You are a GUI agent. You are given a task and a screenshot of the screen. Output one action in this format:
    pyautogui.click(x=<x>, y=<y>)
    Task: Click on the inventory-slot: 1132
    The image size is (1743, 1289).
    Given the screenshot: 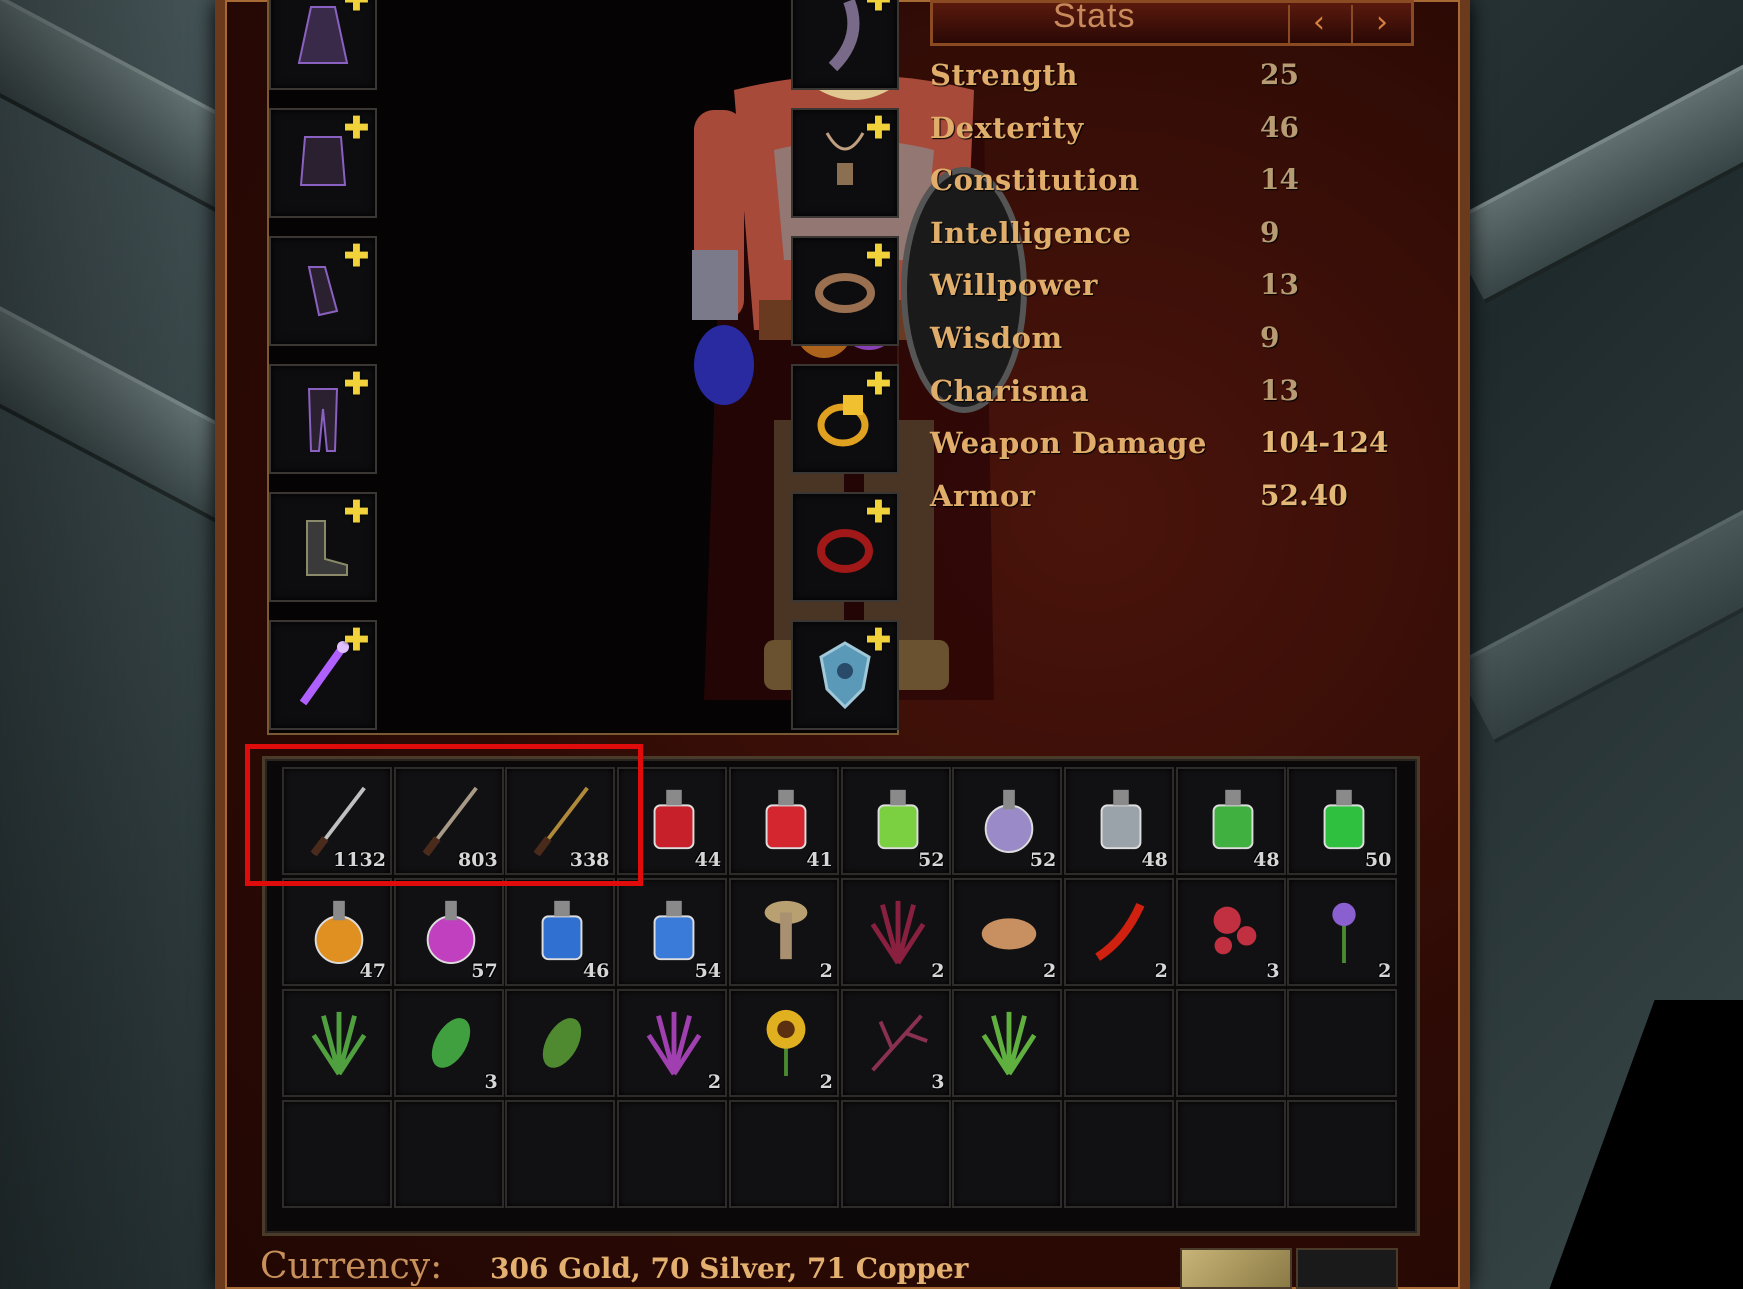 What is the action you would take?
    pyautogui.click(x=337, y=821)
    